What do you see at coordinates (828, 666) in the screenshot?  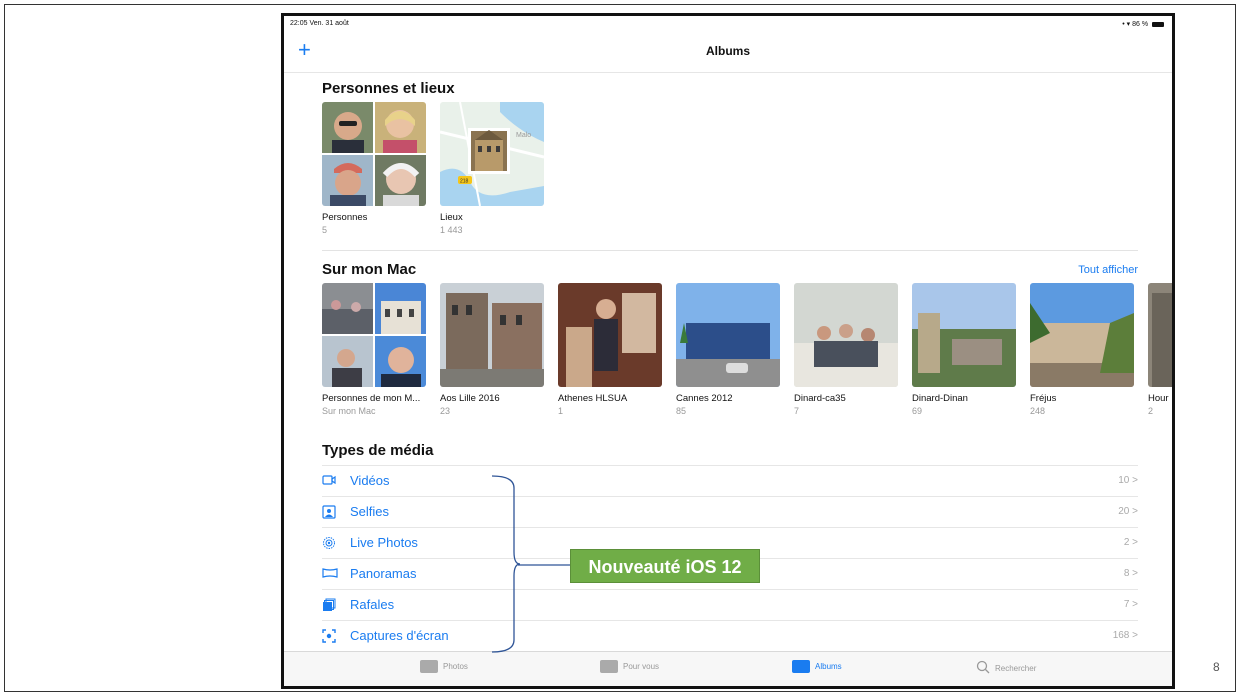 I see `tab-label: Albums` at bounding box center [828, 666].